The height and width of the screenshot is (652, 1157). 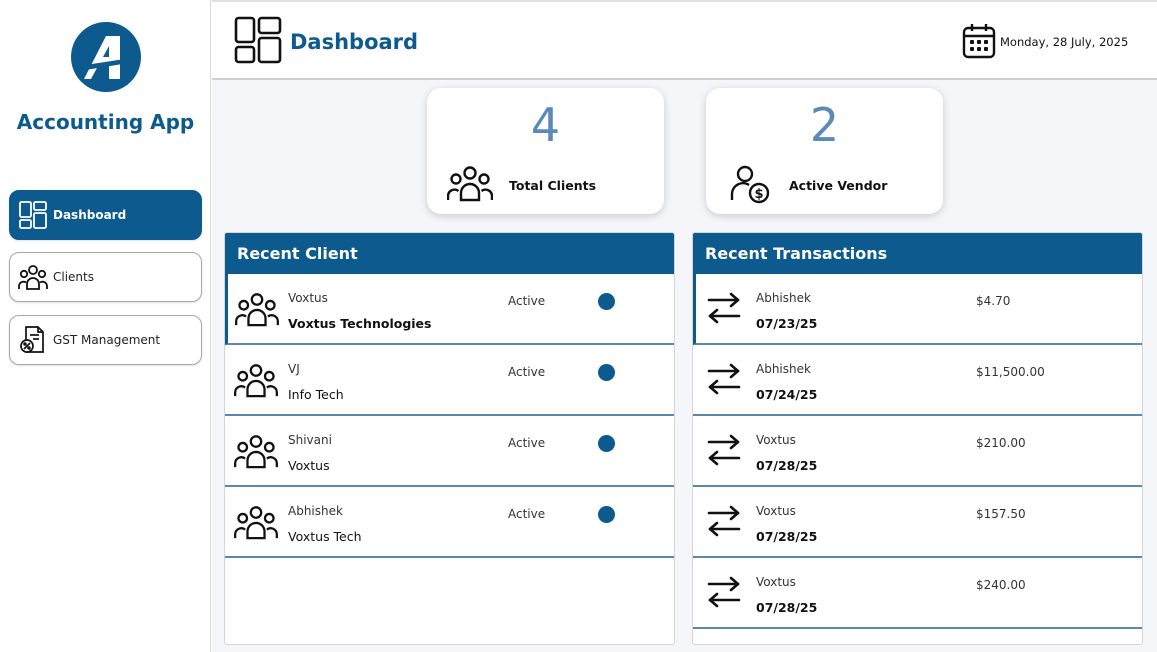 I want to click on client-name: VJ, so click(x=294, y=369).